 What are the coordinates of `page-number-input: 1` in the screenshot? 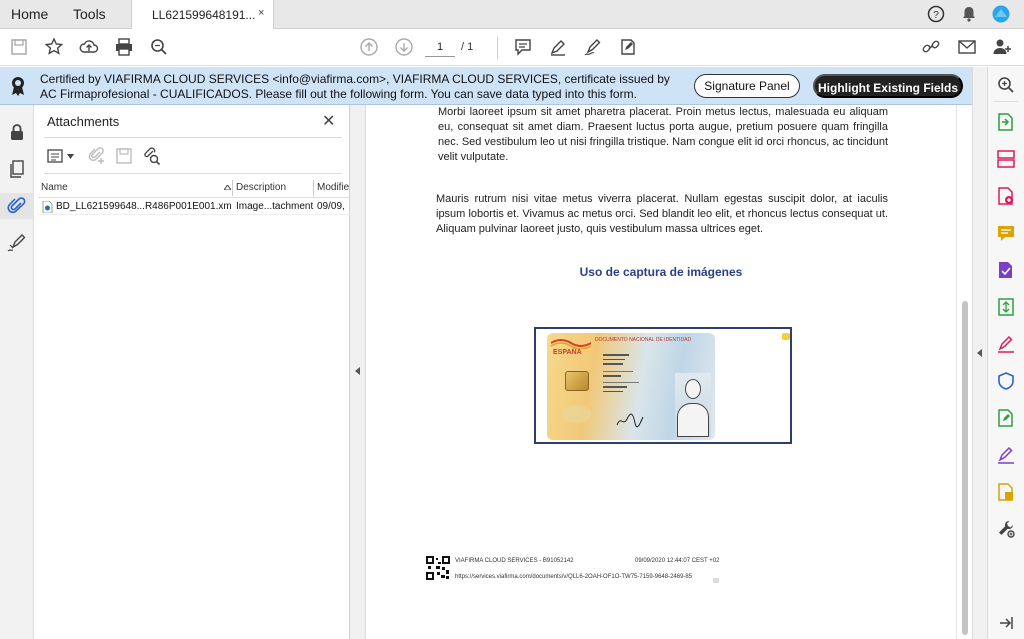 It's located at (440, 47).